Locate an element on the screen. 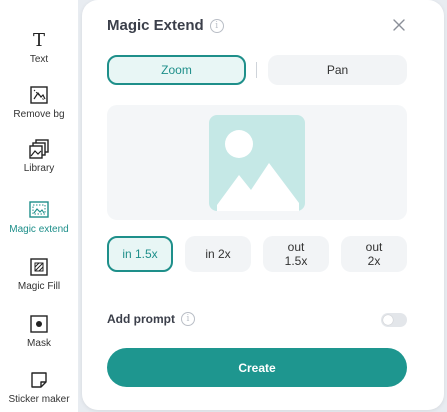  zoom-option-line2: 1.5x is located at coordinates (296, 261).